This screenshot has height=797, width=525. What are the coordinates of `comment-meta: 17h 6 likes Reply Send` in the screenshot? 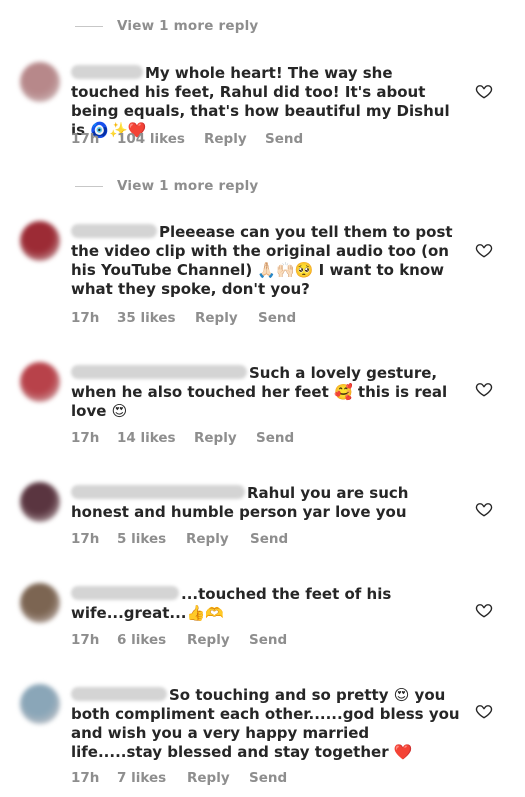 It's located at (179, 640).